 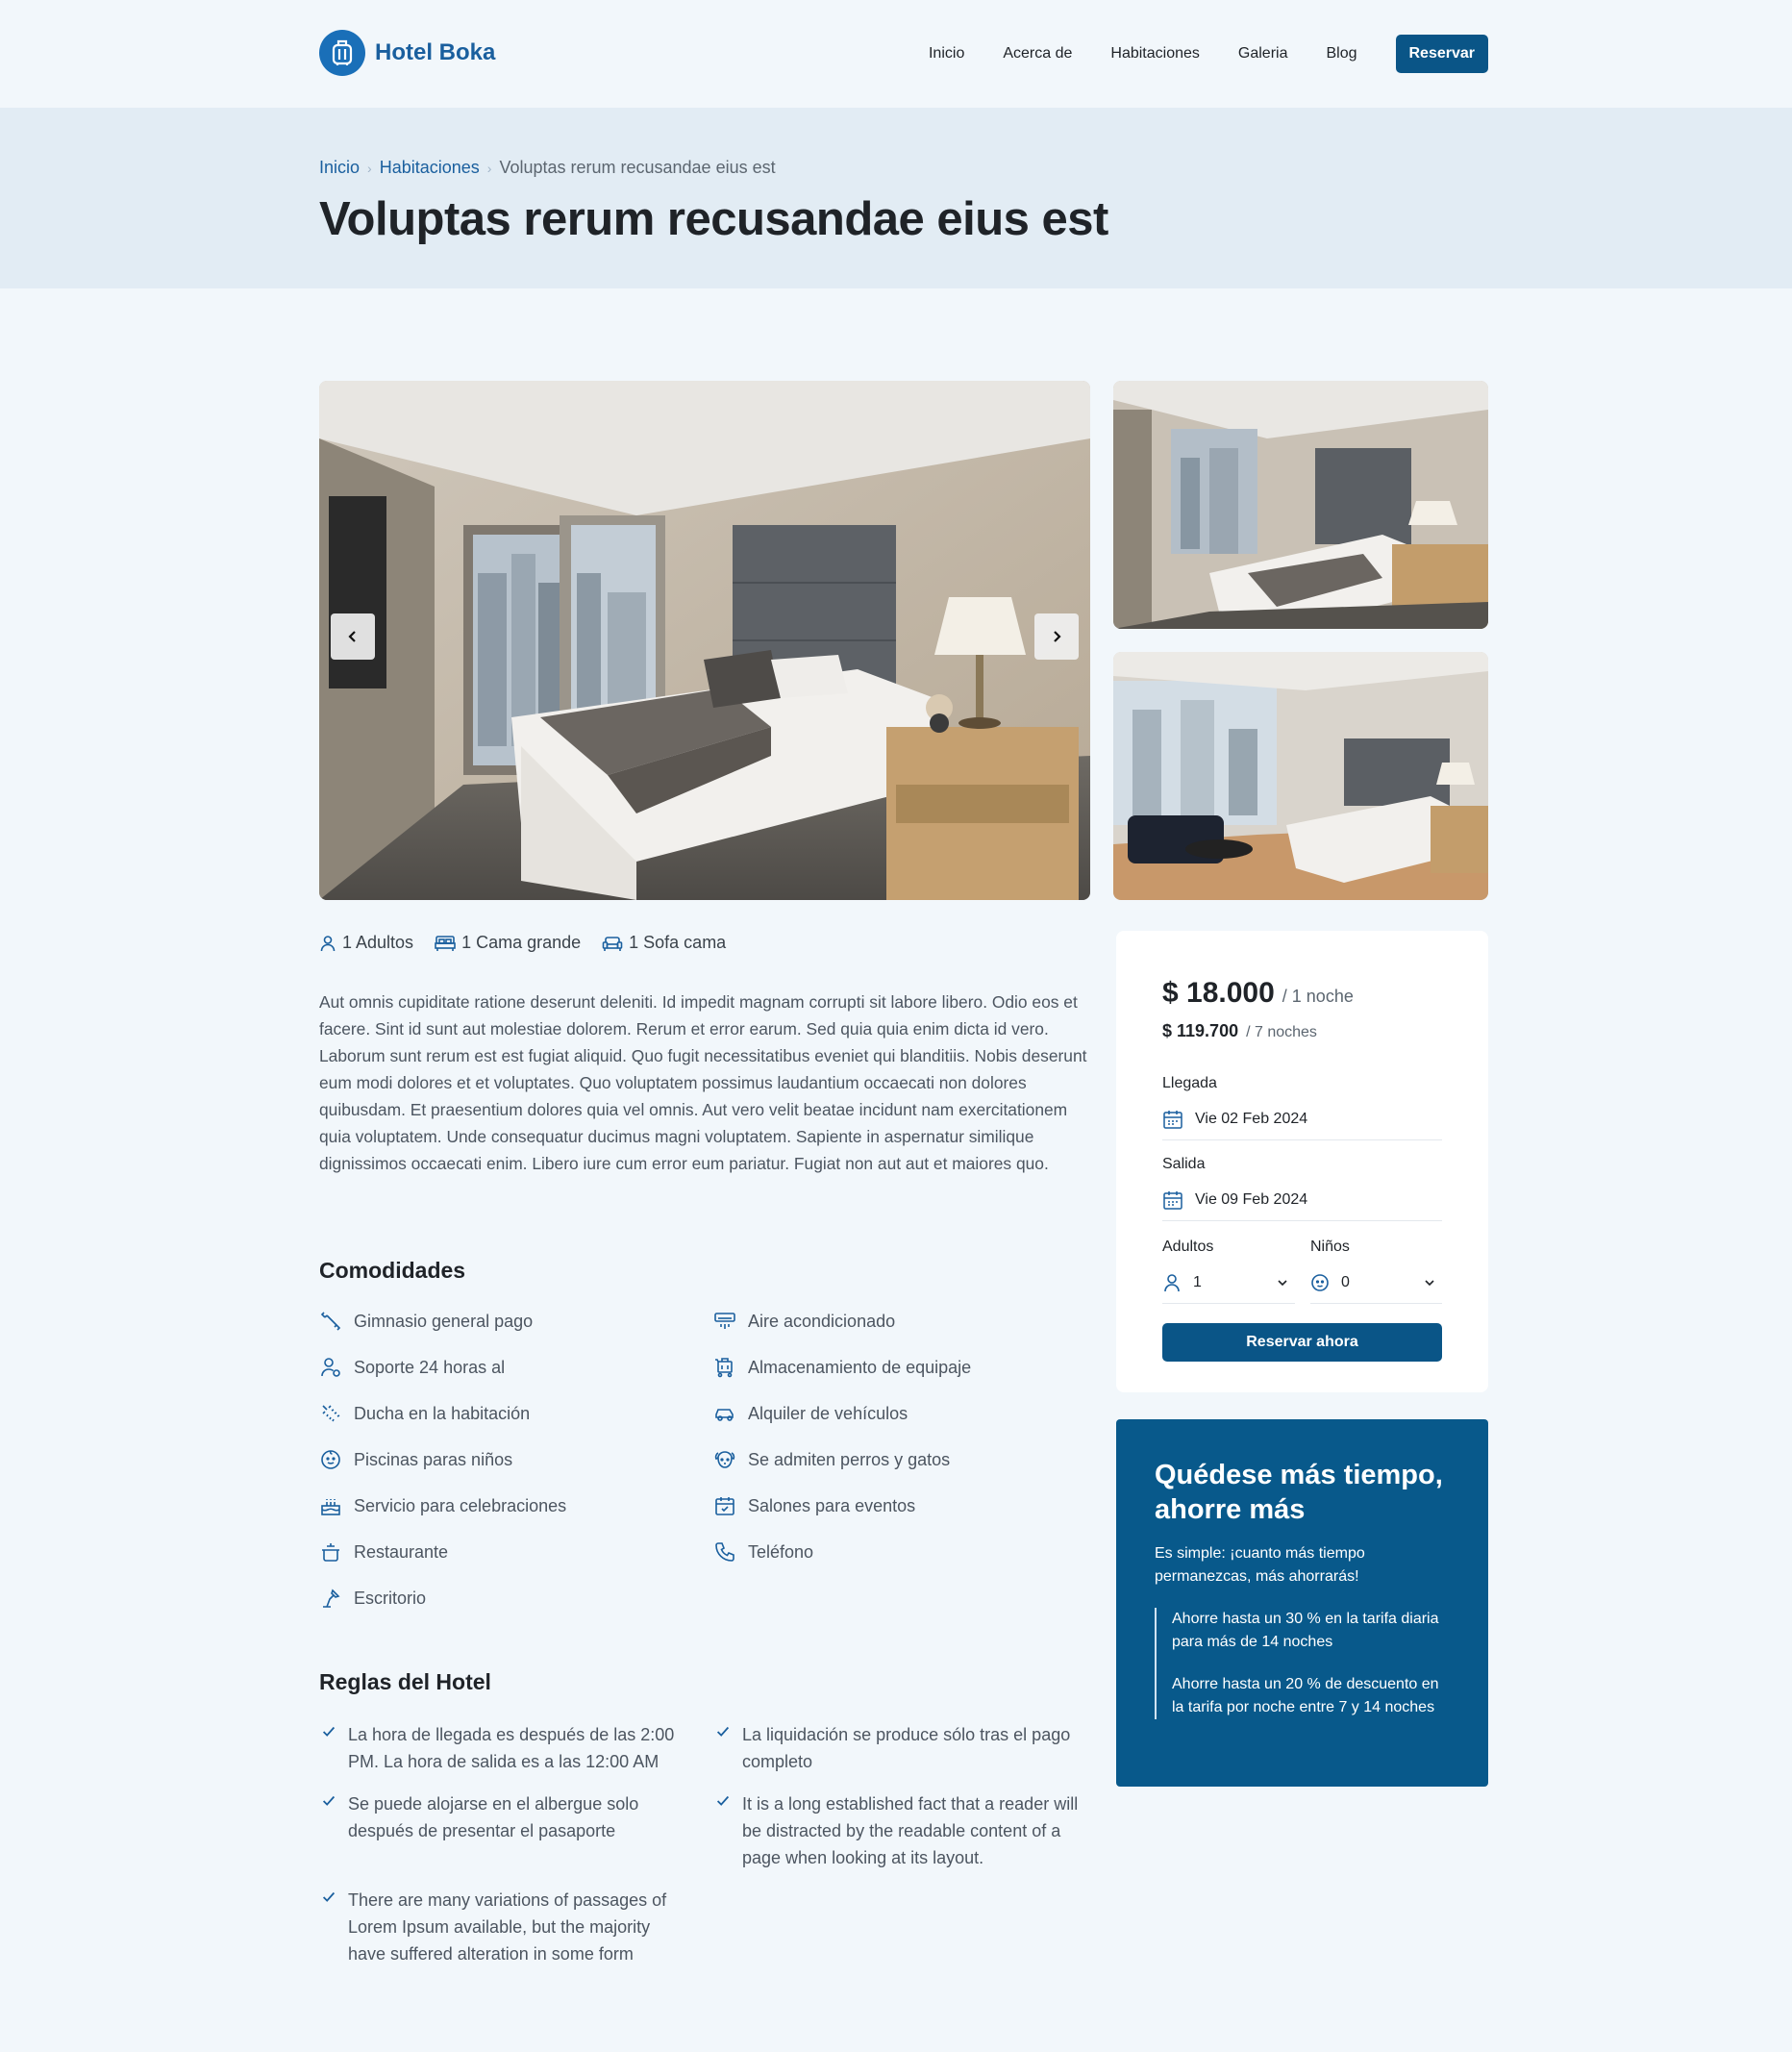 I want to click on amenity-label: Gimnasio general pago, so click(x=444, y=1321).